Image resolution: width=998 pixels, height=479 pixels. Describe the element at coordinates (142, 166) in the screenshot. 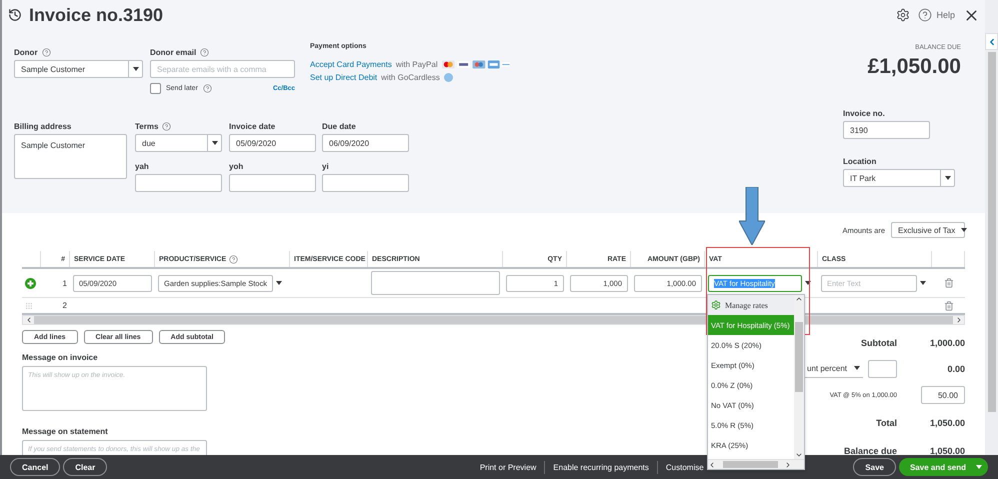

I see `field-label: yah` at that location.